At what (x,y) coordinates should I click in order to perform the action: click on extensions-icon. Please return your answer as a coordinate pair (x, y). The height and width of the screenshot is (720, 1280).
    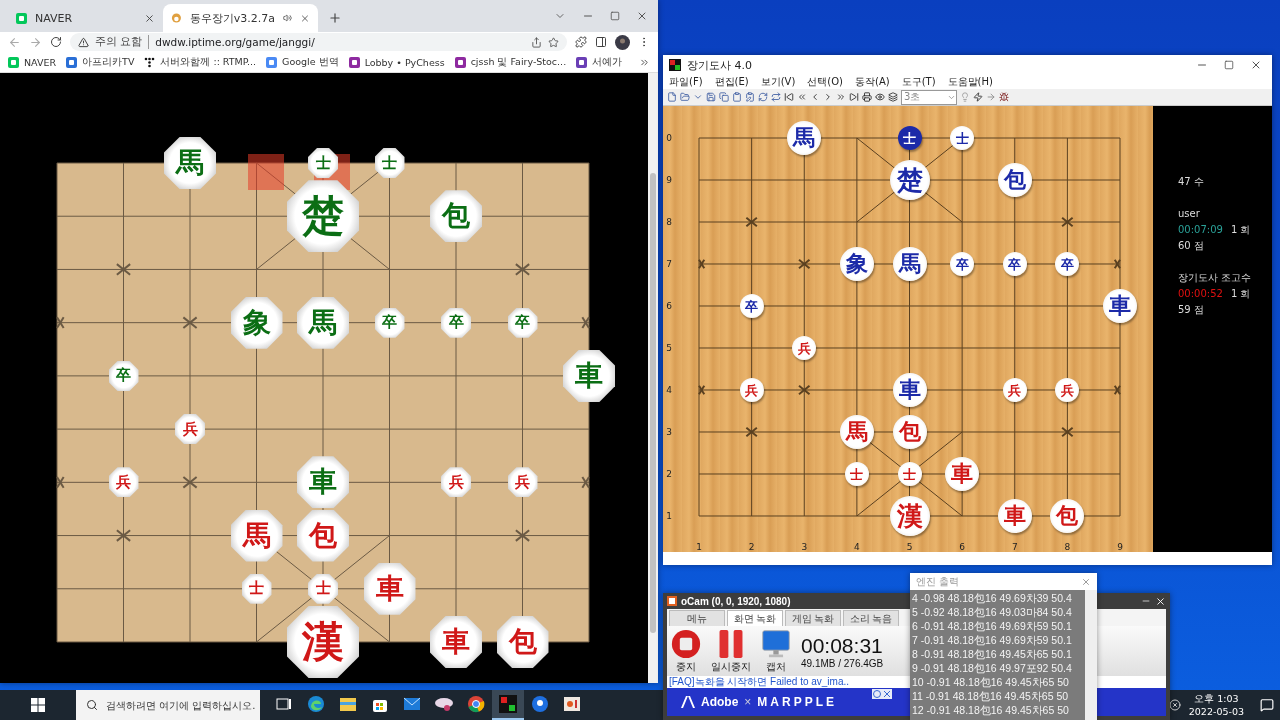
    Looking at the image, I should click on (581, 42).